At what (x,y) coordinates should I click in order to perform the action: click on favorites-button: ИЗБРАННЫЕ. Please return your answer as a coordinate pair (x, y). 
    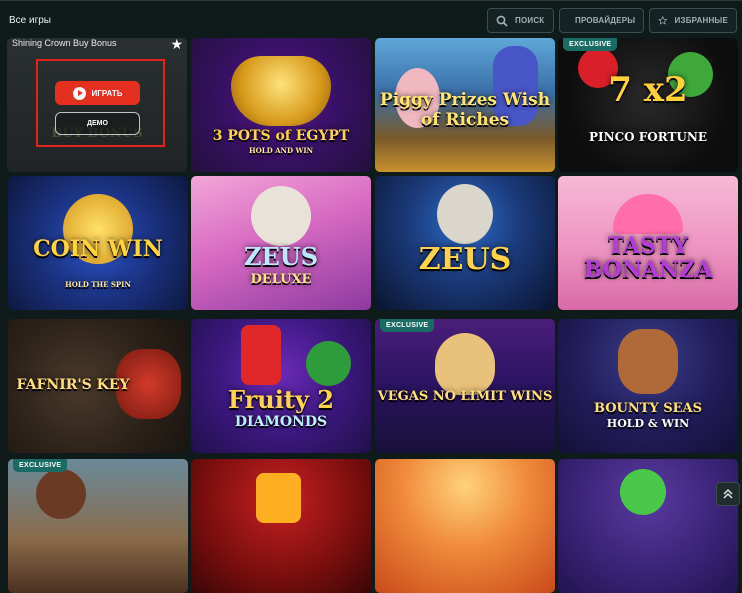
    Looking at the image, I should click on (693, 20).